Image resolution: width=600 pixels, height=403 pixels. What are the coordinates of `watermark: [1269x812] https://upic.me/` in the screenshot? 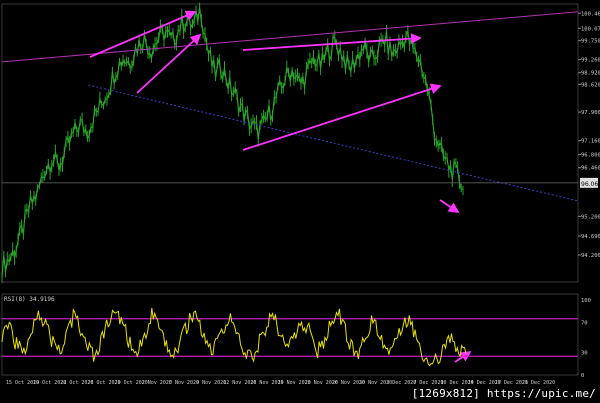 It's located at (503, 393).